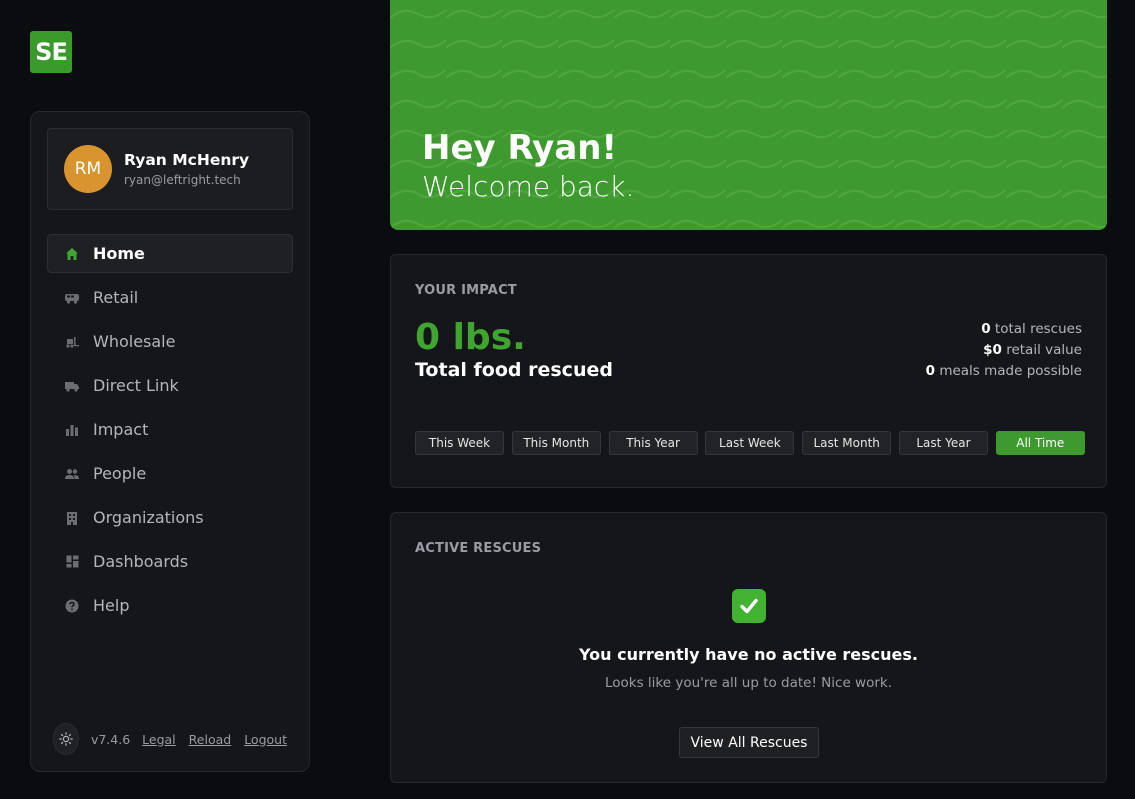 The width and height of the screenshot is (1135, 799). What do you see at coordinates (749, 742) in the screenshot?
I see `view-all-rescues-button: View All Rescues` at bounding box center [749, 742].